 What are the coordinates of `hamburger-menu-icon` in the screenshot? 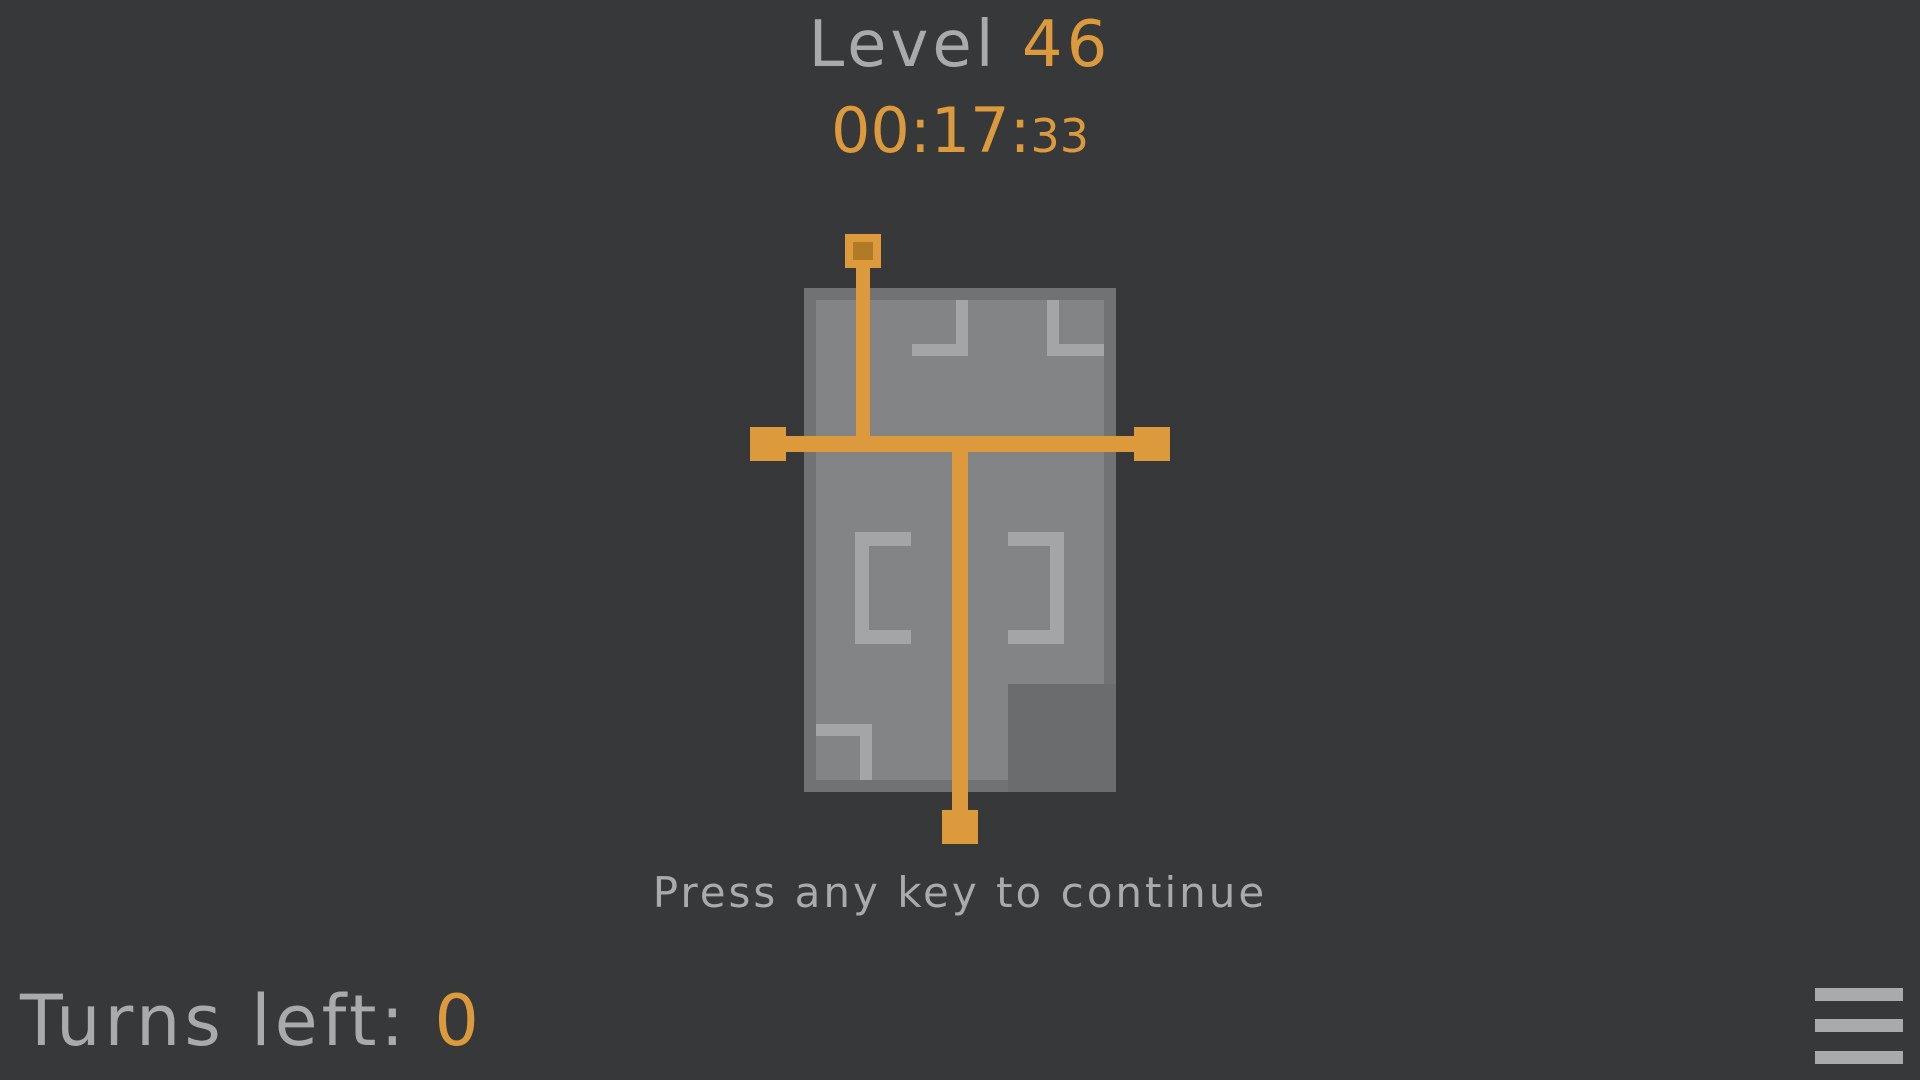 It's located at (1859, 1026).